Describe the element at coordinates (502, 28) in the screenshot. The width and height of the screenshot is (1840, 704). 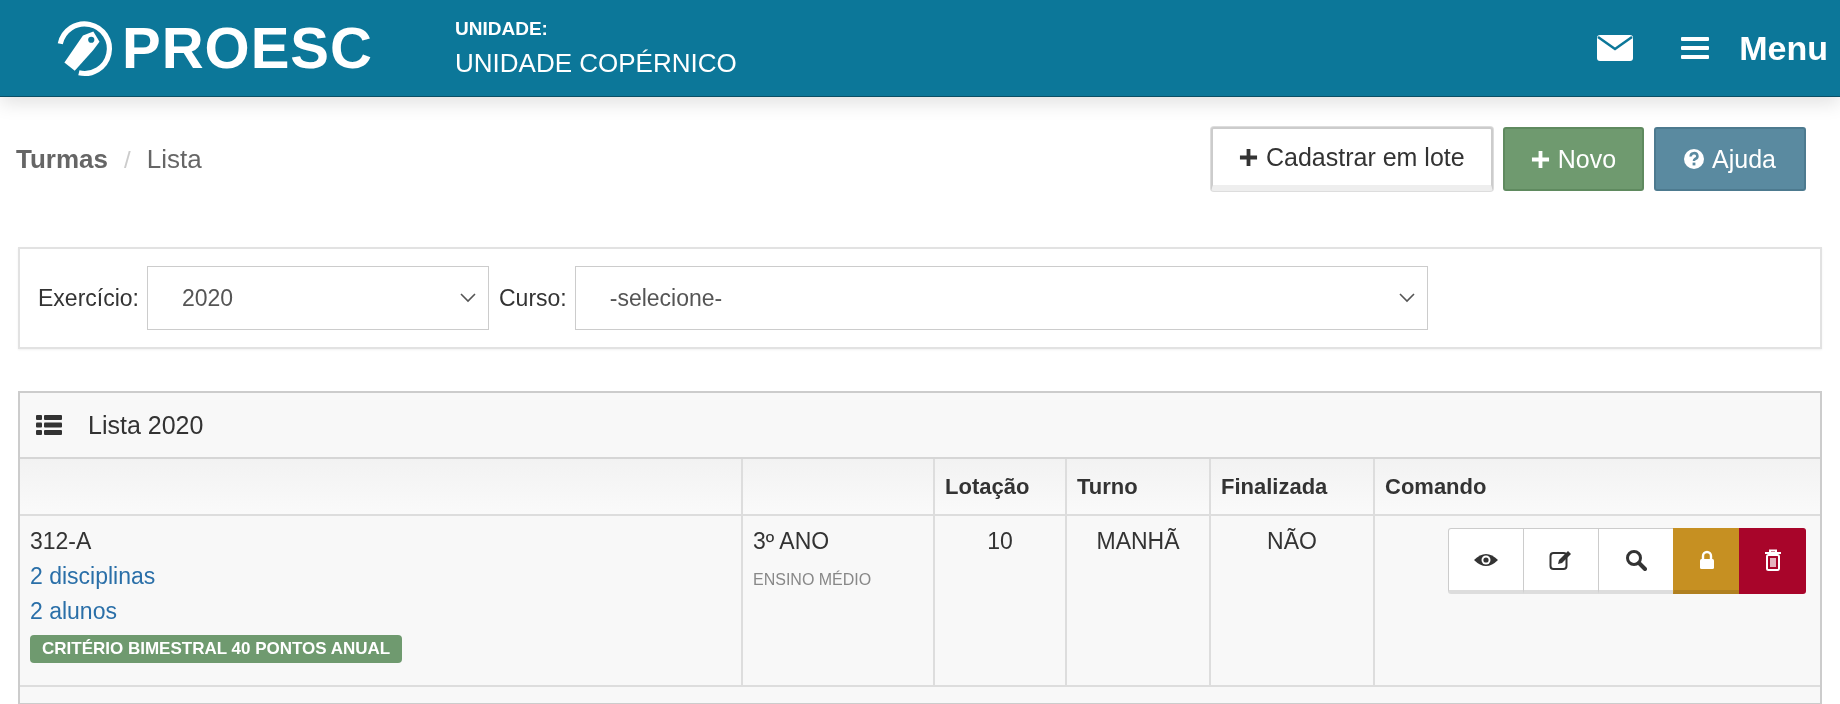
I see `unit-label: UNIDADE:` at that location.